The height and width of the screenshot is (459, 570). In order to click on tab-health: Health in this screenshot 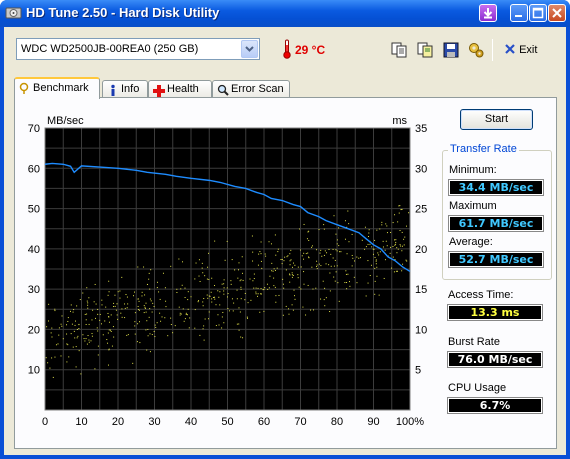, I will do `click(180, 88)`.